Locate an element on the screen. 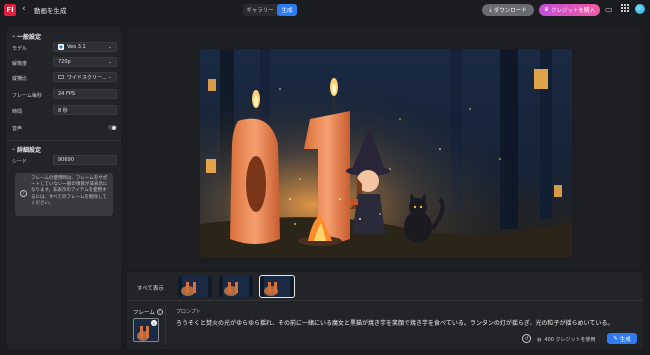  chat-icon: ▭ is located at coordinates (609, 9).